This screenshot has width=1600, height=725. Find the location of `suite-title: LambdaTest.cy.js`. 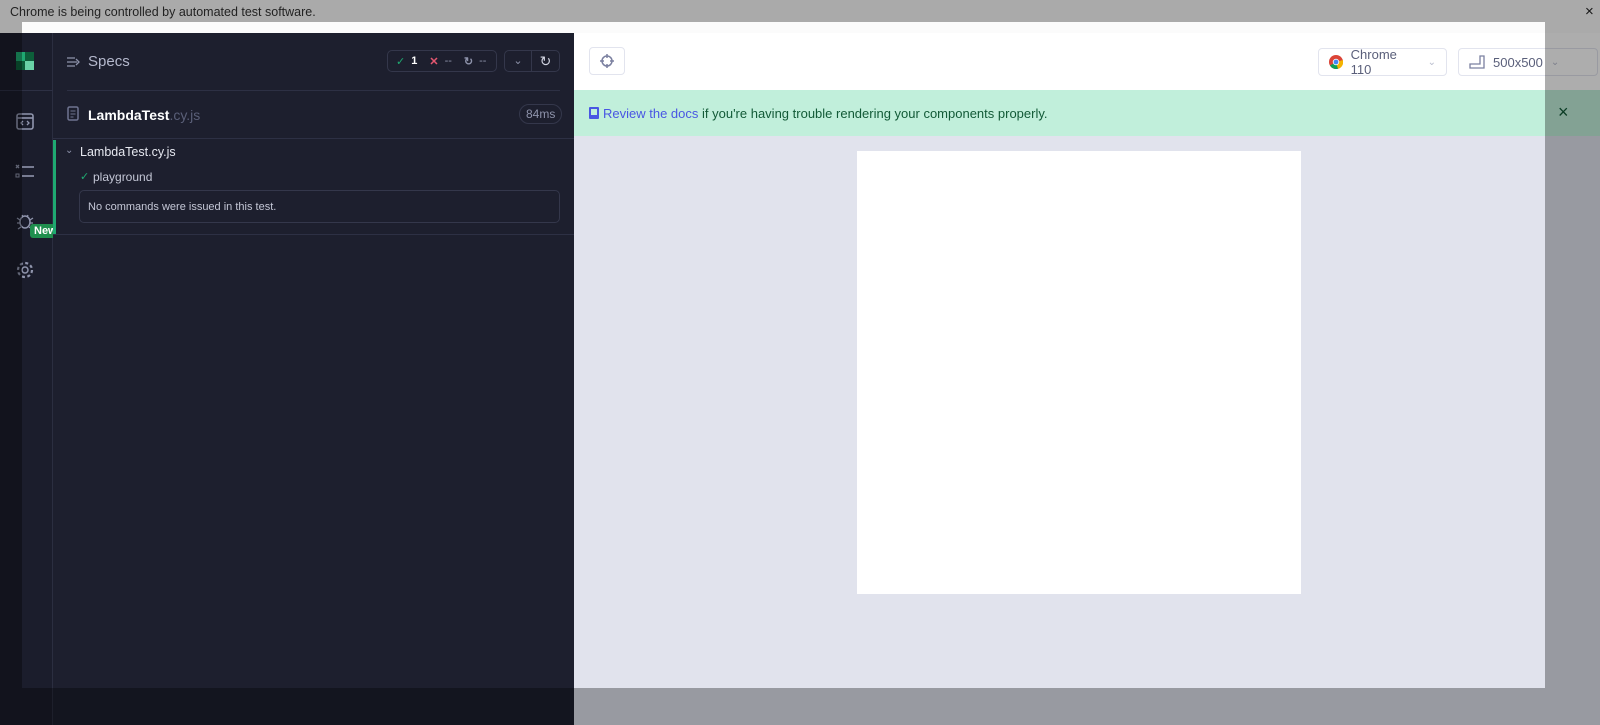

suite-title: LambdaTest.cy.js is located at coordinates (128, 152).